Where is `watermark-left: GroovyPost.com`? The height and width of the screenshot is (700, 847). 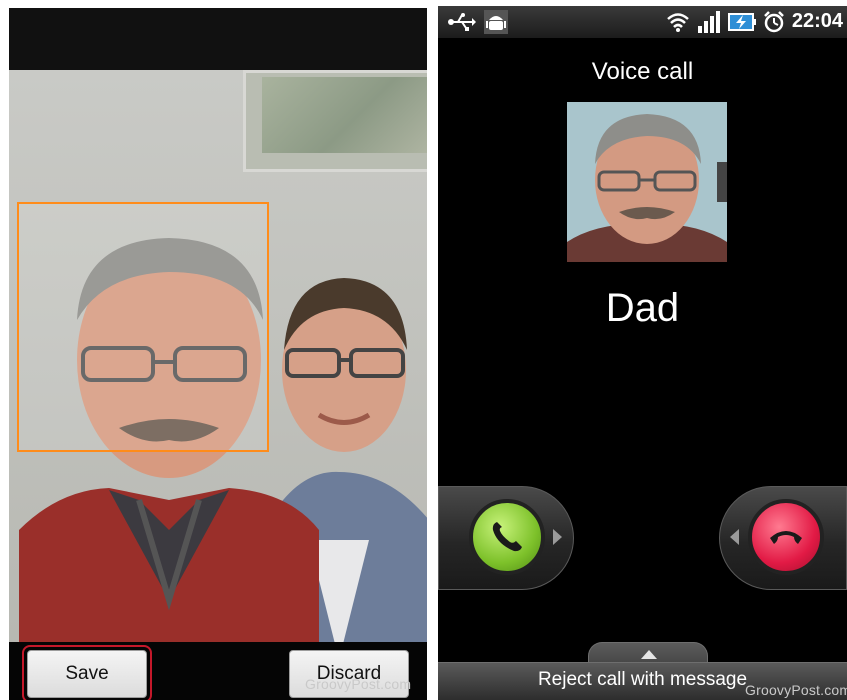 watermark-left: GroovyPost.com is located at coordinates (358, 684).